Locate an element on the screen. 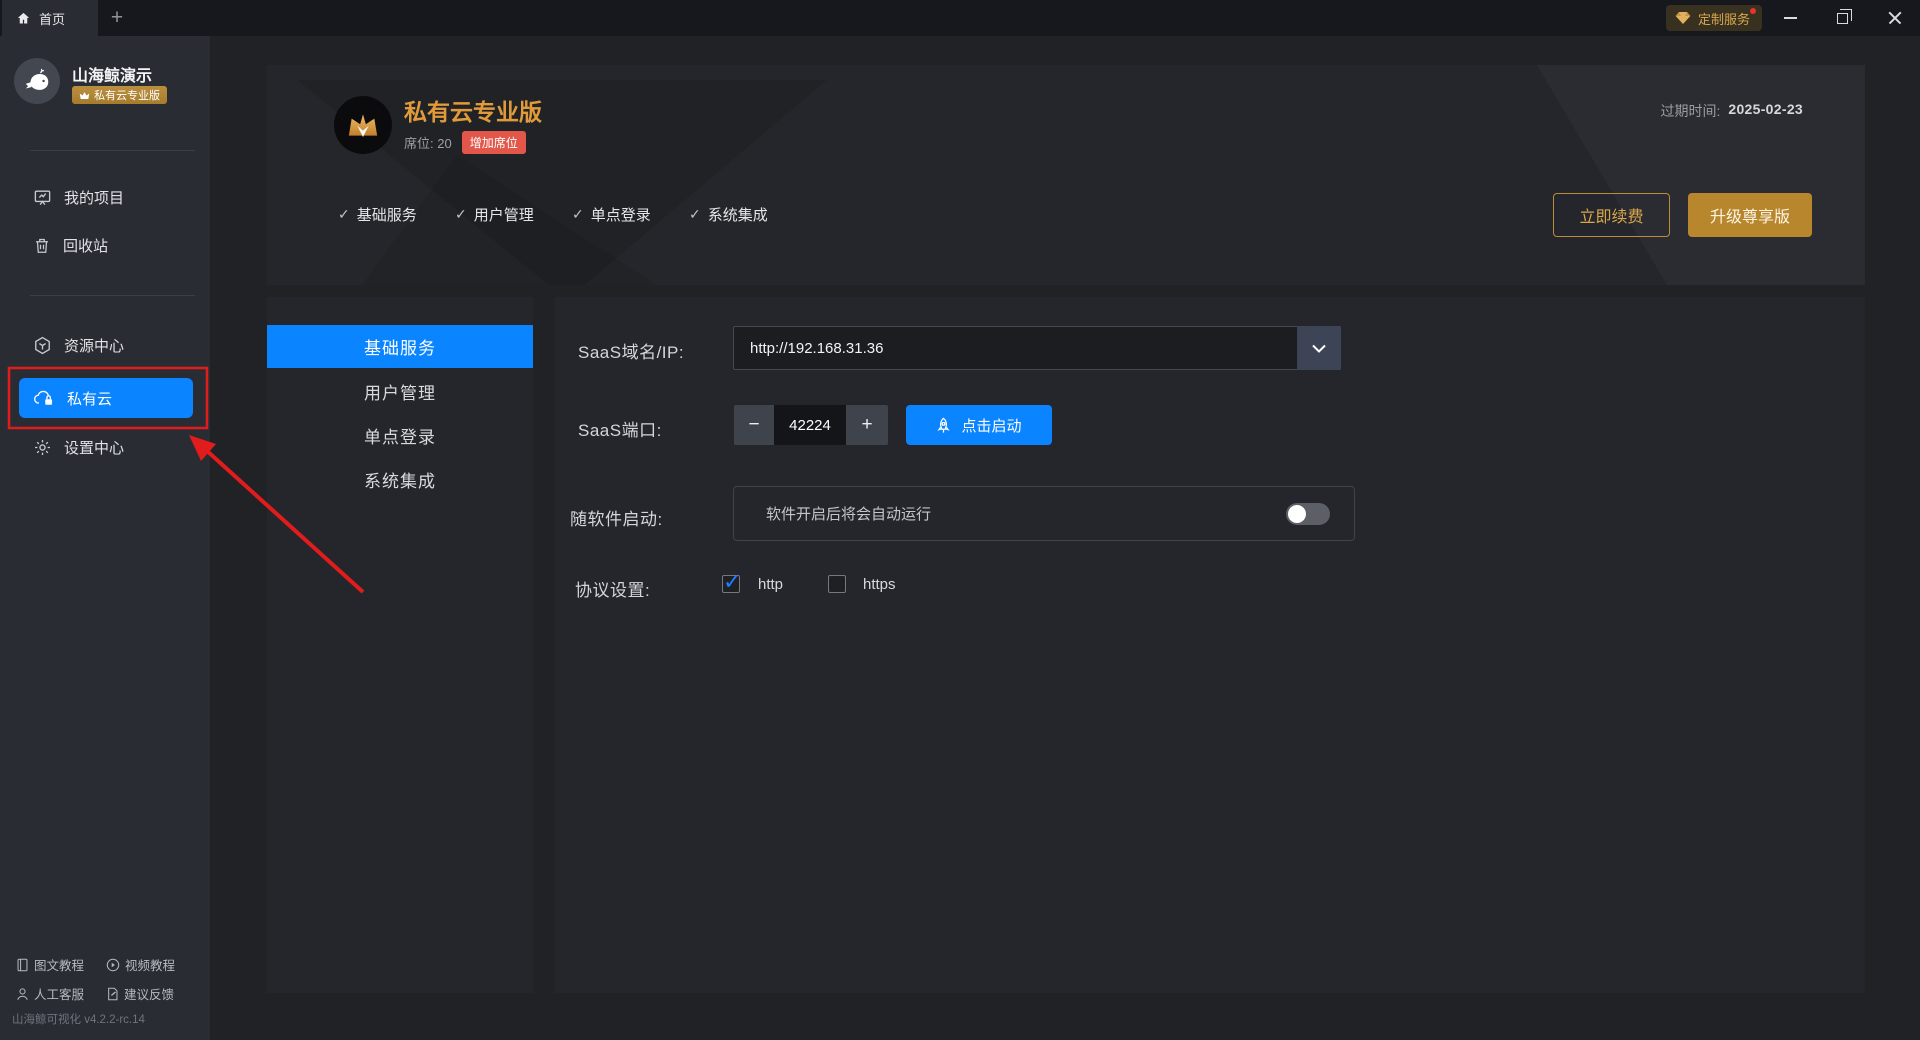 The image size is (1920, 1040). notification-dot is located at coordinates (1753, 11).